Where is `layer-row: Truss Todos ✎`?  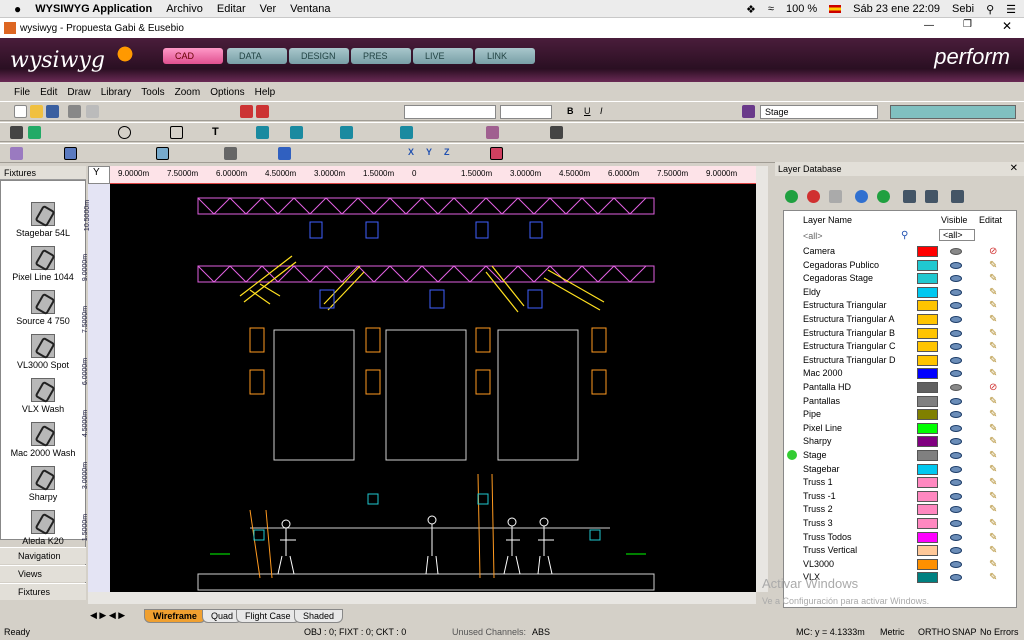 layer-row: Truss Todos ✎ is located at coordinates (899, 538).